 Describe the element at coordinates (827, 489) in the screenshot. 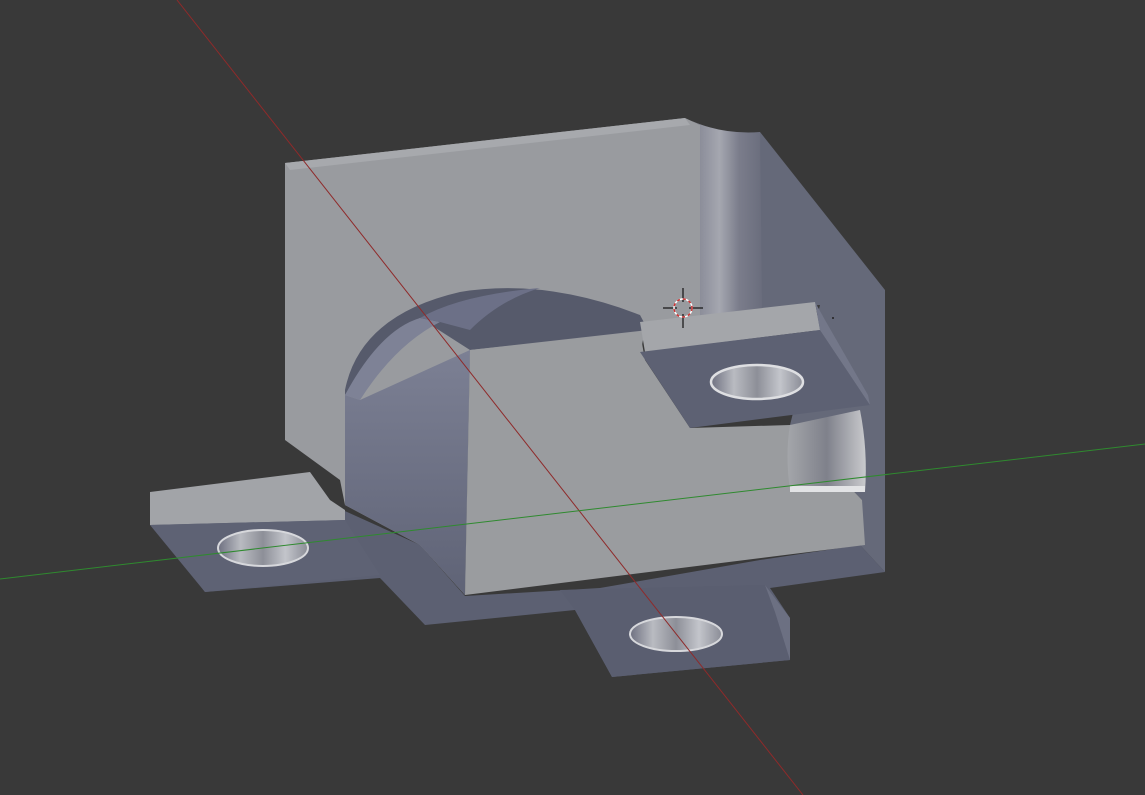

I see `right-cut-highlight` at that location.